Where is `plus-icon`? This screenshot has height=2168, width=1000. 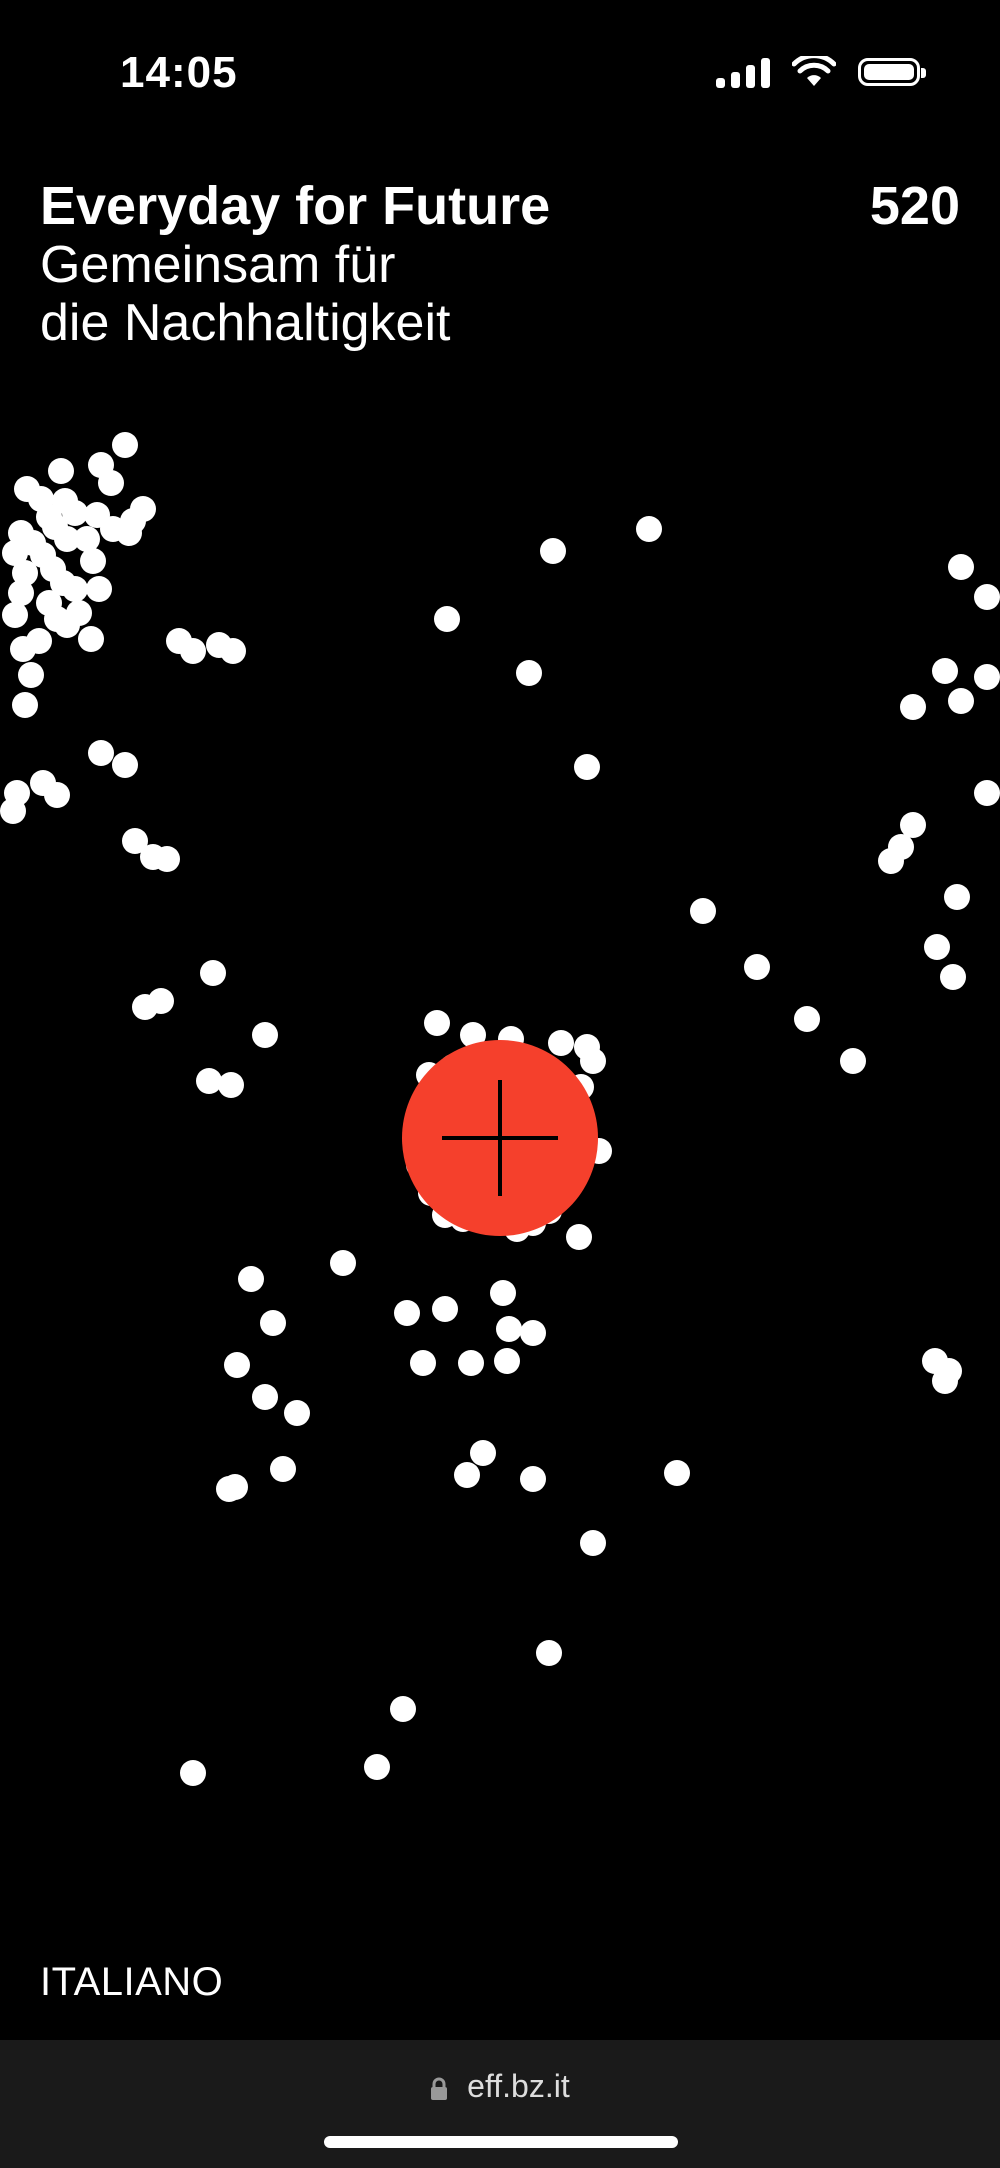 plus-icon is located at coordinates (500, 1138).